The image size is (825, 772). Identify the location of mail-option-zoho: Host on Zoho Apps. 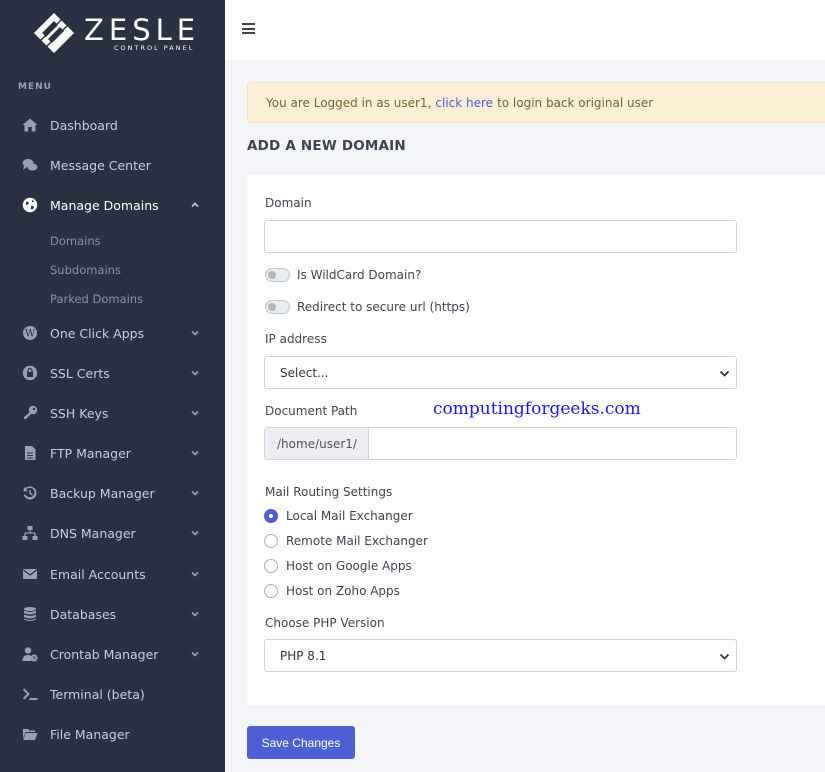
(332, 591).